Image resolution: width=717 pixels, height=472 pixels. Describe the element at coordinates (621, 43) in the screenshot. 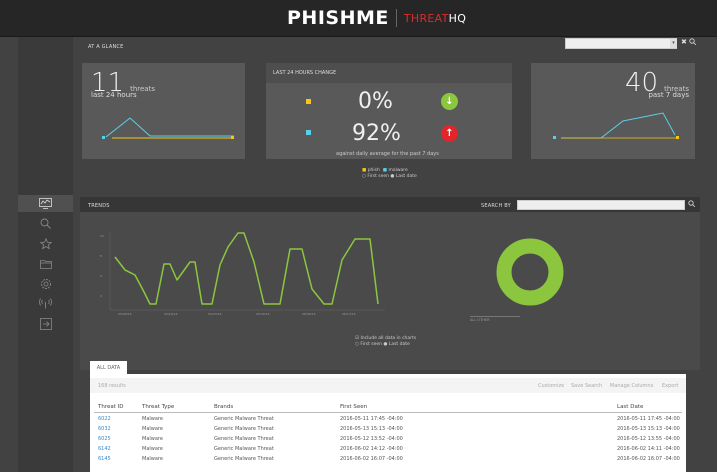

I see `top-search-input` at that location.